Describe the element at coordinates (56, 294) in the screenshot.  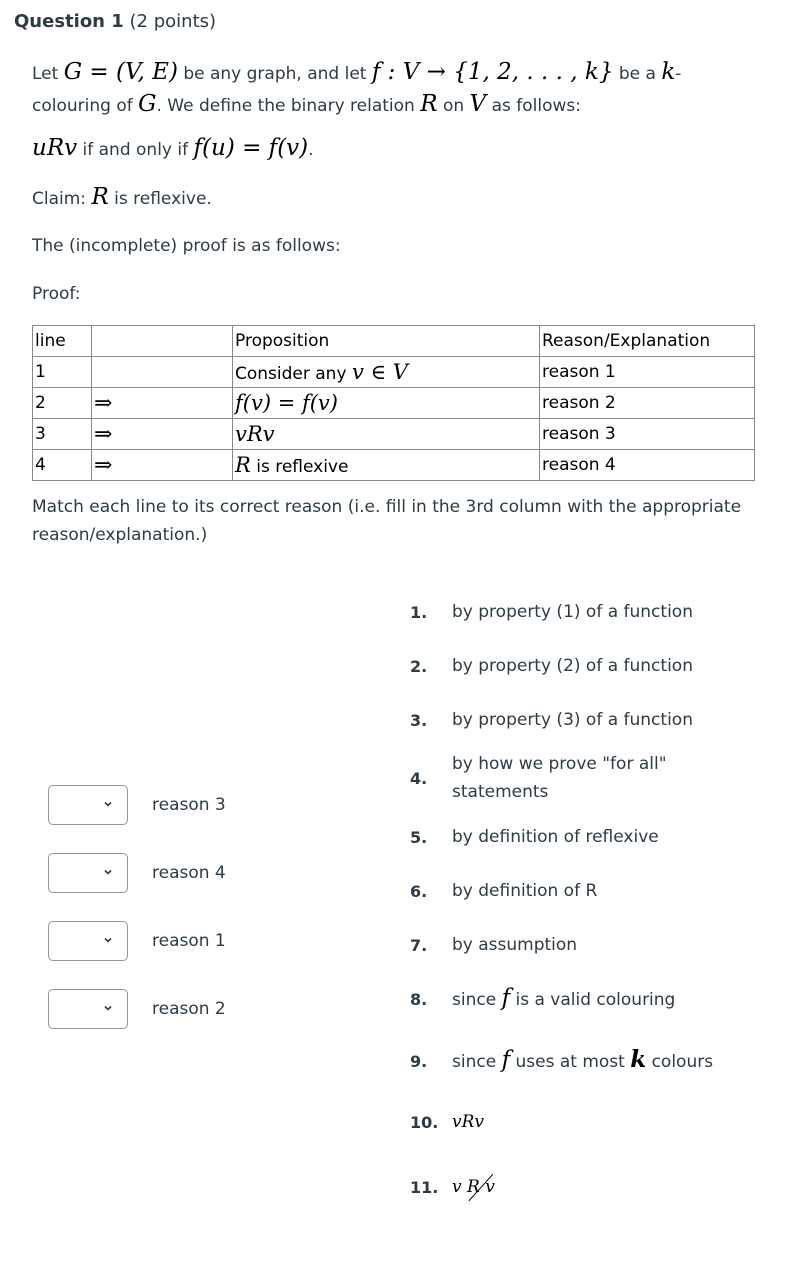
I see `proof-label: Proof:` at that location.